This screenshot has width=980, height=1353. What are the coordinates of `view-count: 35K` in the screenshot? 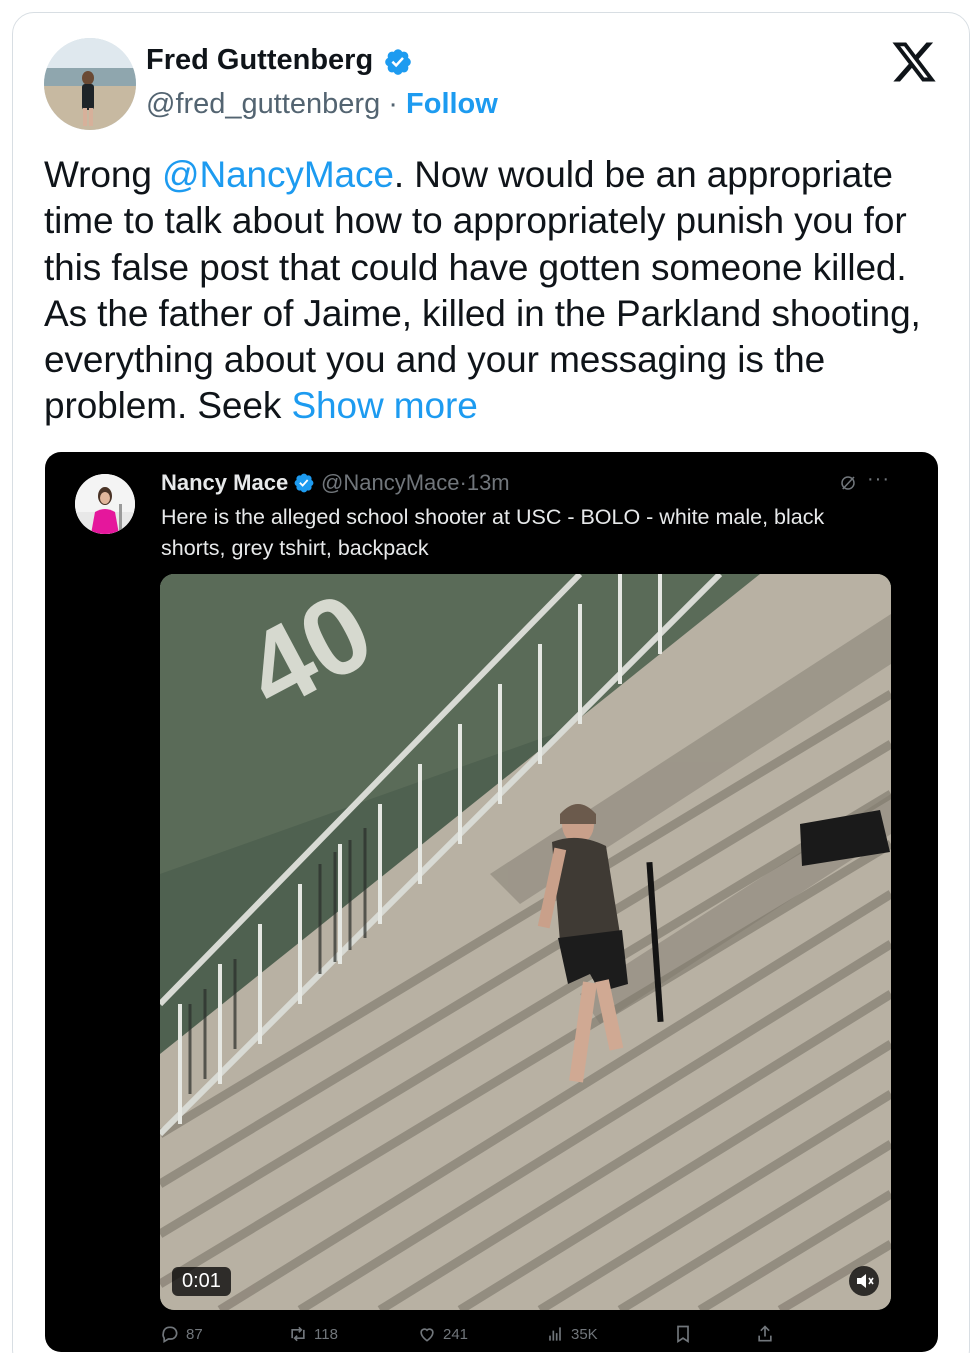 It's located at (584, 1334).